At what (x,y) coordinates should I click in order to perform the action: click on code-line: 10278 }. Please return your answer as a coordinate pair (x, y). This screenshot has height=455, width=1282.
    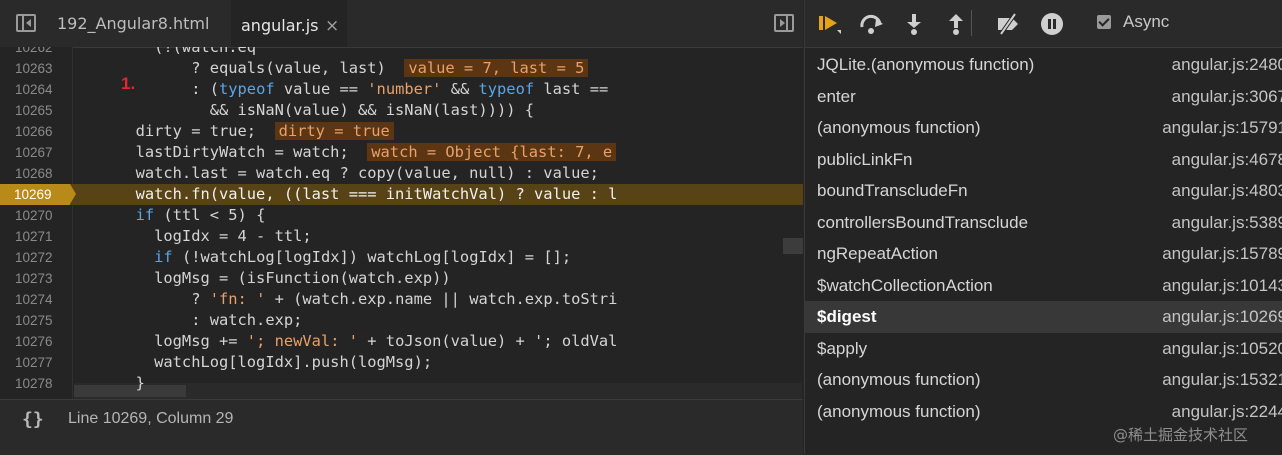
    Looking at the image, I should click on (401, 383).